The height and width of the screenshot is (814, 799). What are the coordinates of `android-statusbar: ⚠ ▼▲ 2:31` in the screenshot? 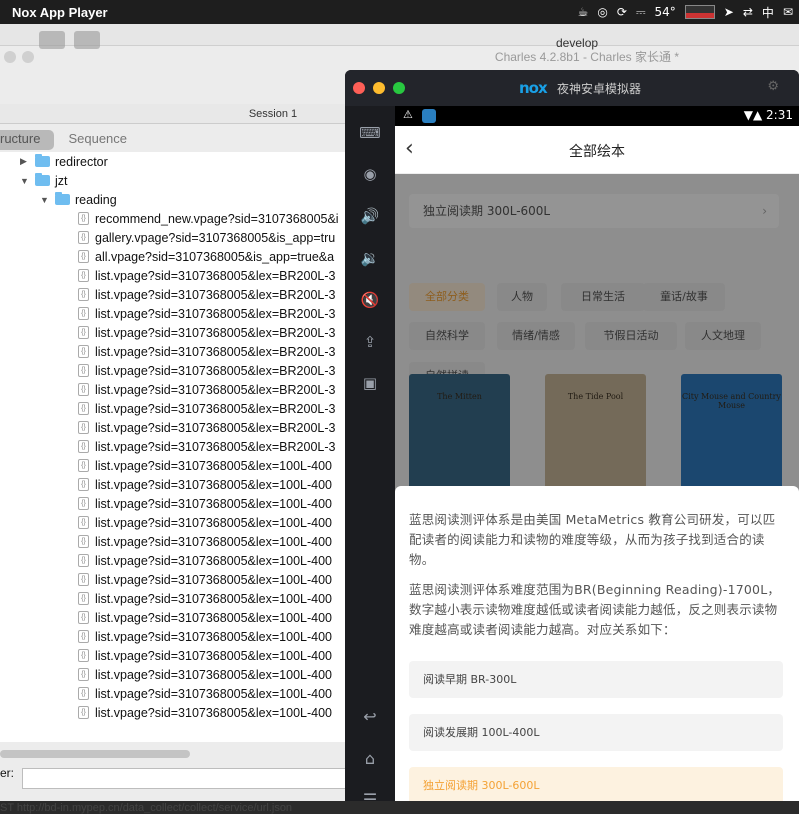 It's located at (597, 116).